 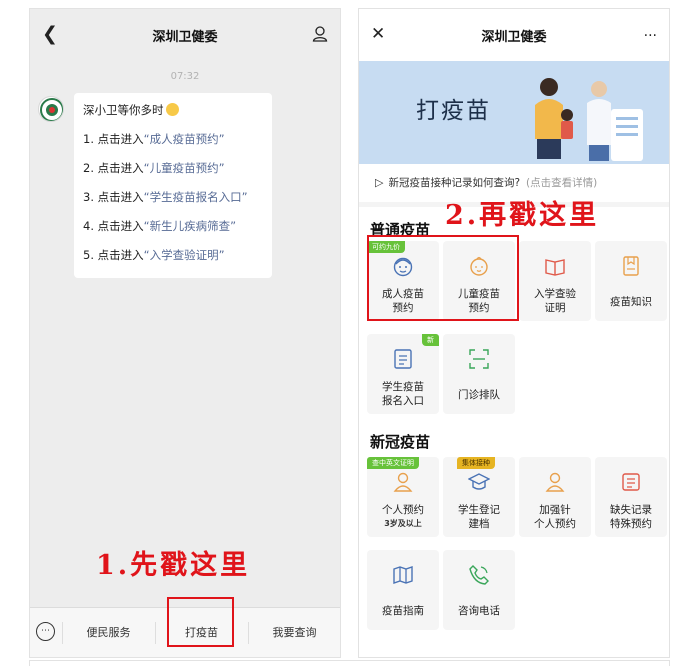 I want to click on bottom-frame-edge, so click(x=349, y=663).